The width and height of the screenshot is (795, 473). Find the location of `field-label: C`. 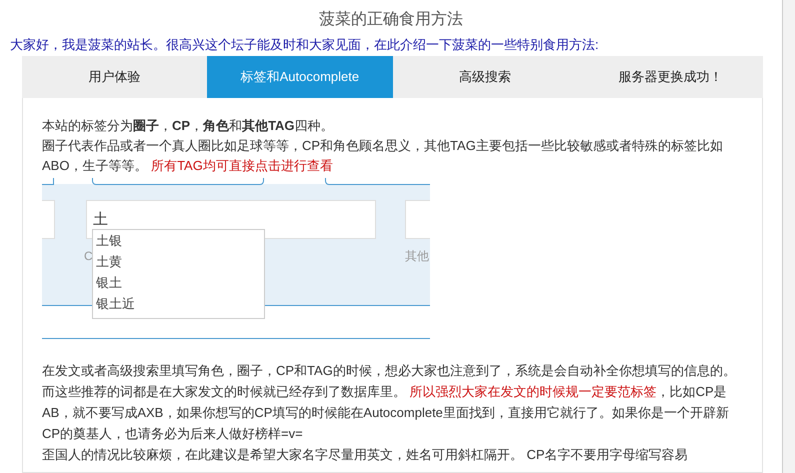

field-label: C is located at coordinates (88, 256).